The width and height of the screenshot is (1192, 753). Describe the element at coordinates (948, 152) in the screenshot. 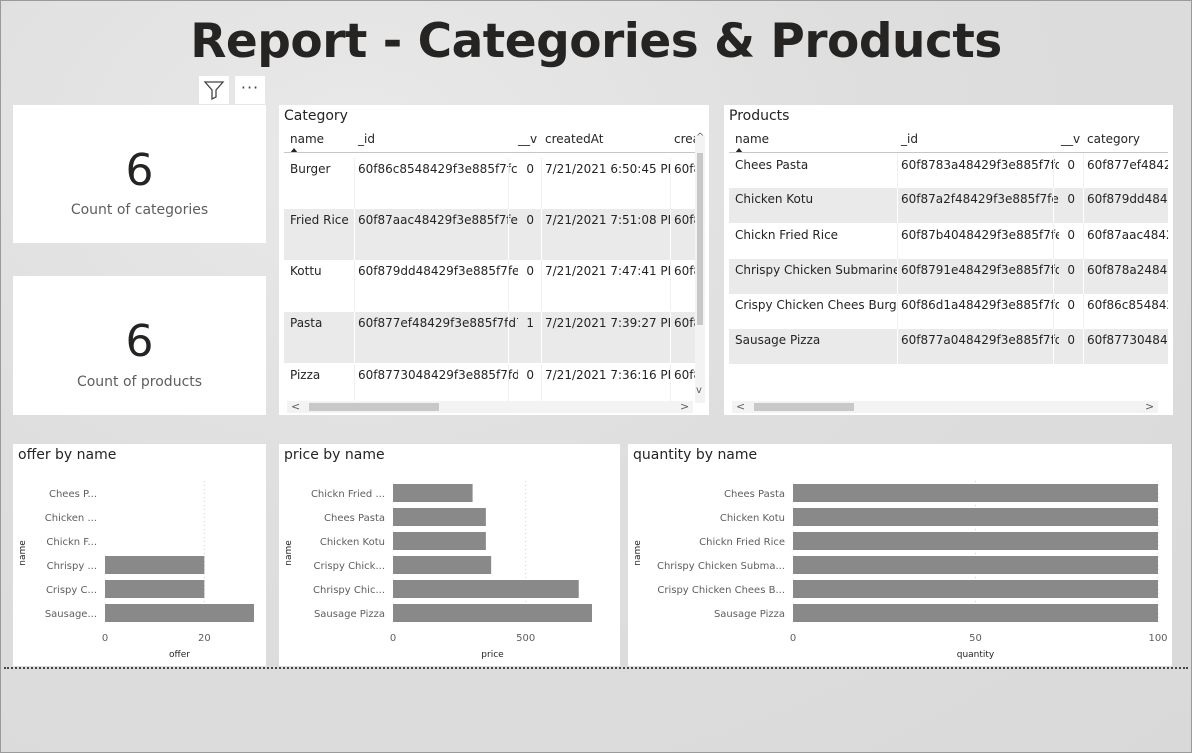

I see `header-divider` at that location.